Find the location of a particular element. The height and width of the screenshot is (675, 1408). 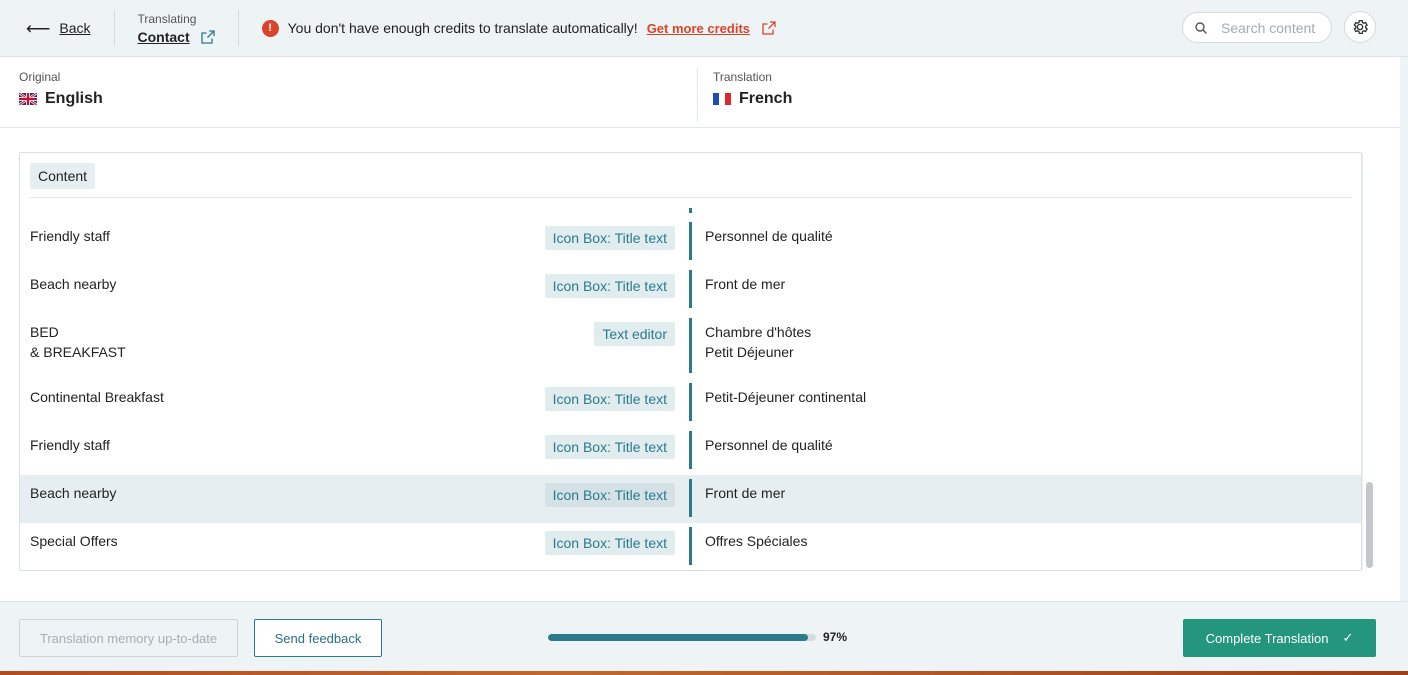

gear-icon is located at coordinates (1360, 27).